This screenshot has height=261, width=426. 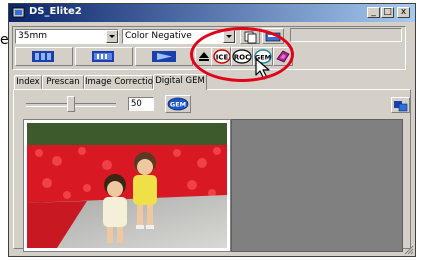 I want to click on resize-grip-icon, so click(x=408, y=249).